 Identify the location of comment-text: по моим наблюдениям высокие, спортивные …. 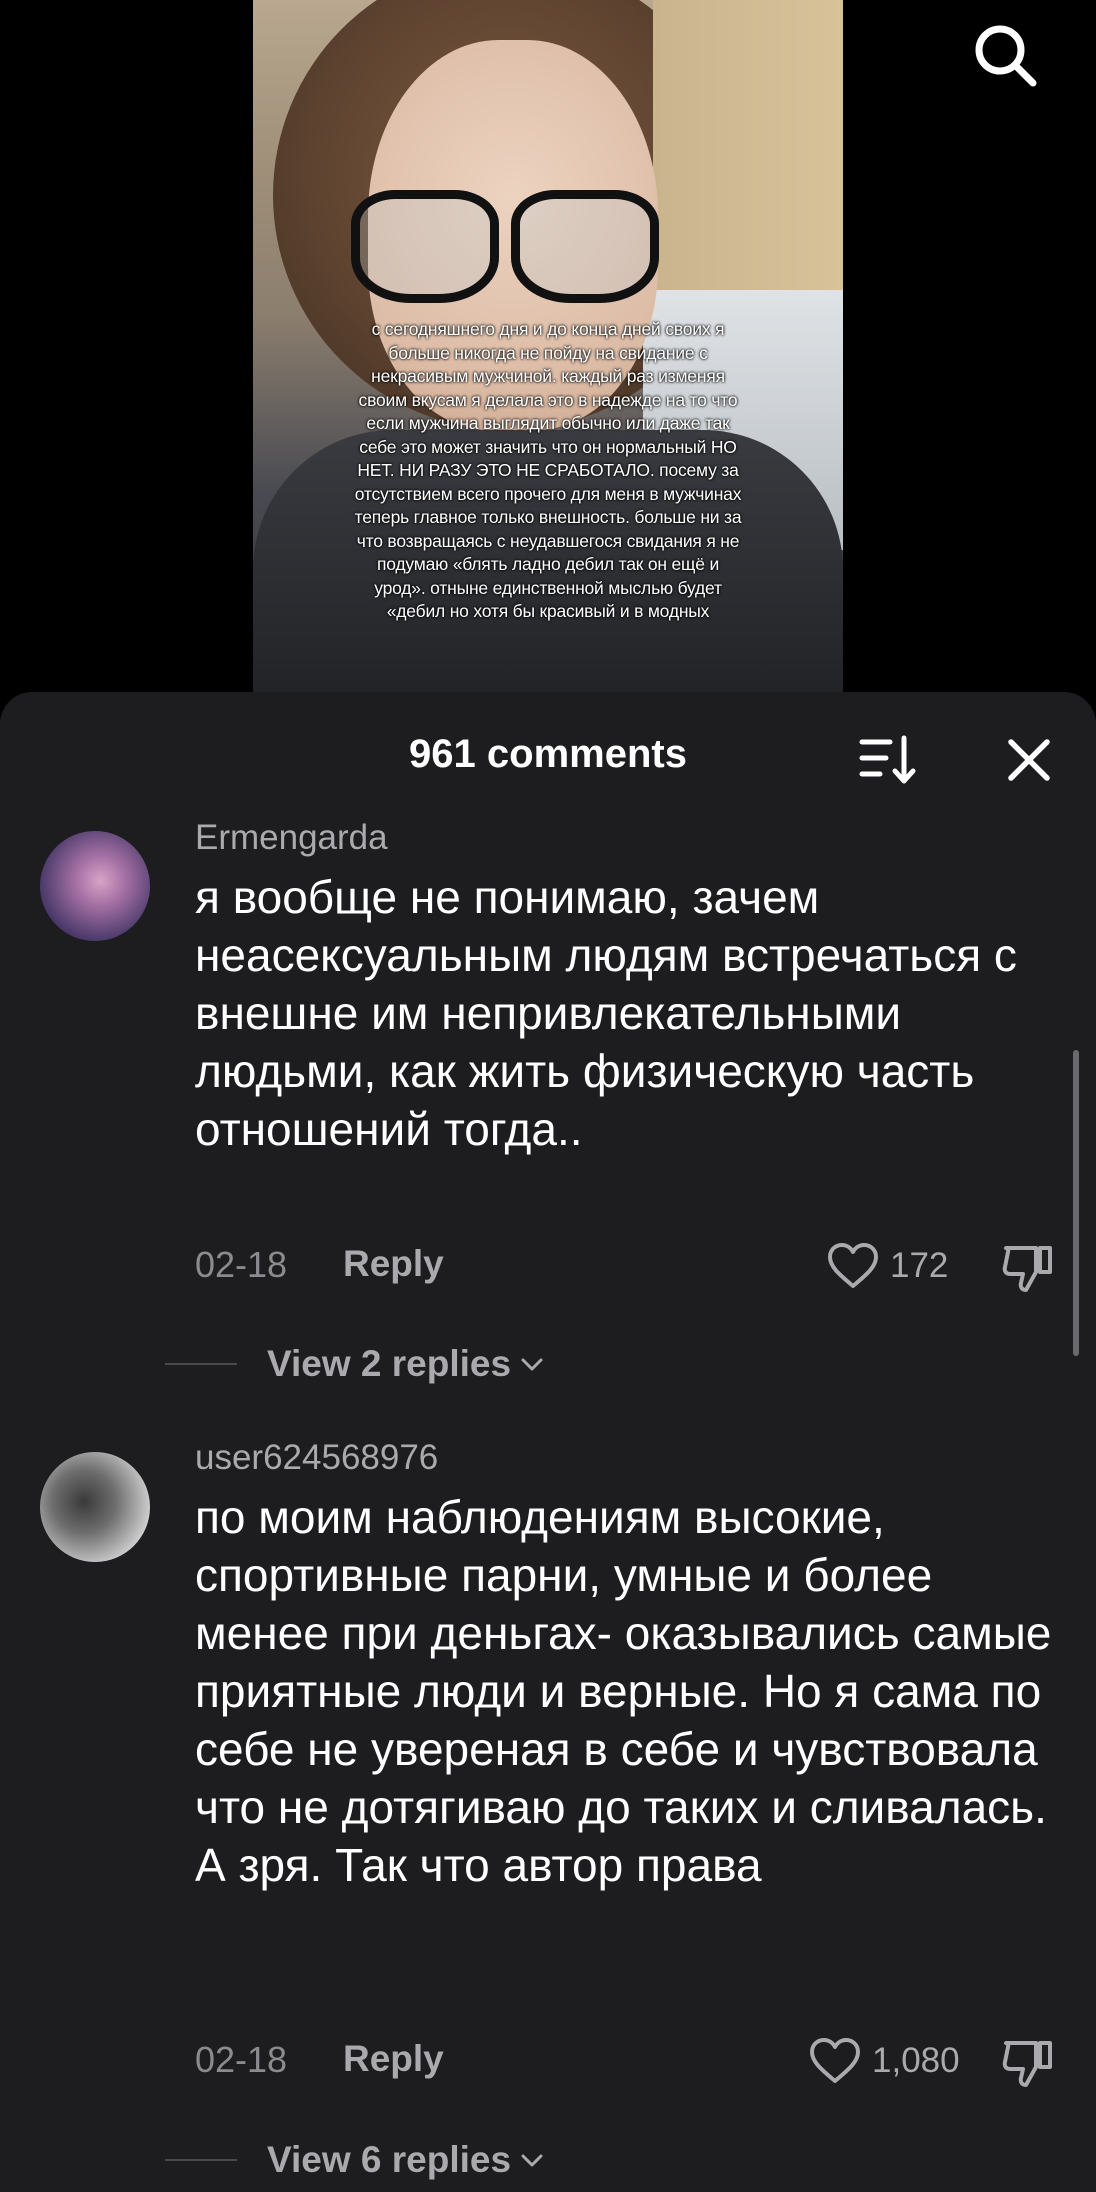
(623, 1691).